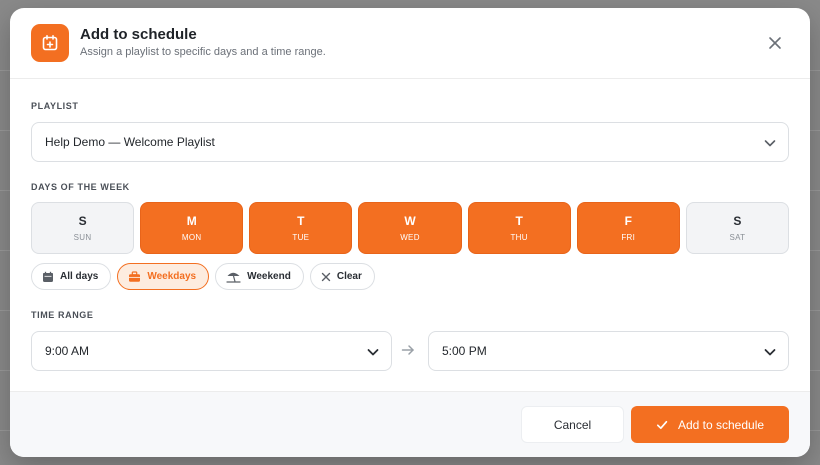  Describe the element at coordinates (269, 276) in the screenshot. I see `preset-label: Weekend` at that location.